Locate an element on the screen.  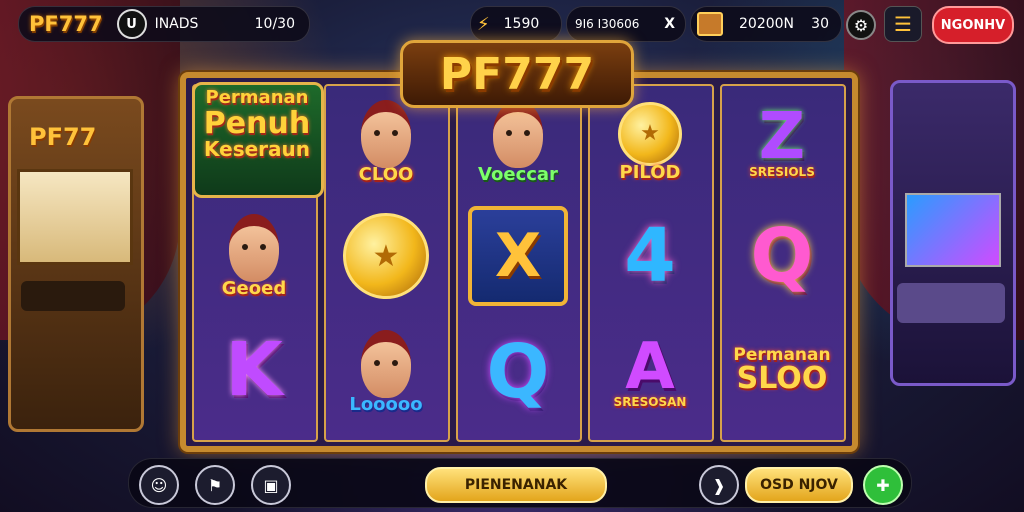
reel5-symbol-z: Z SRESIOLS is located at coordinates (782, 142).